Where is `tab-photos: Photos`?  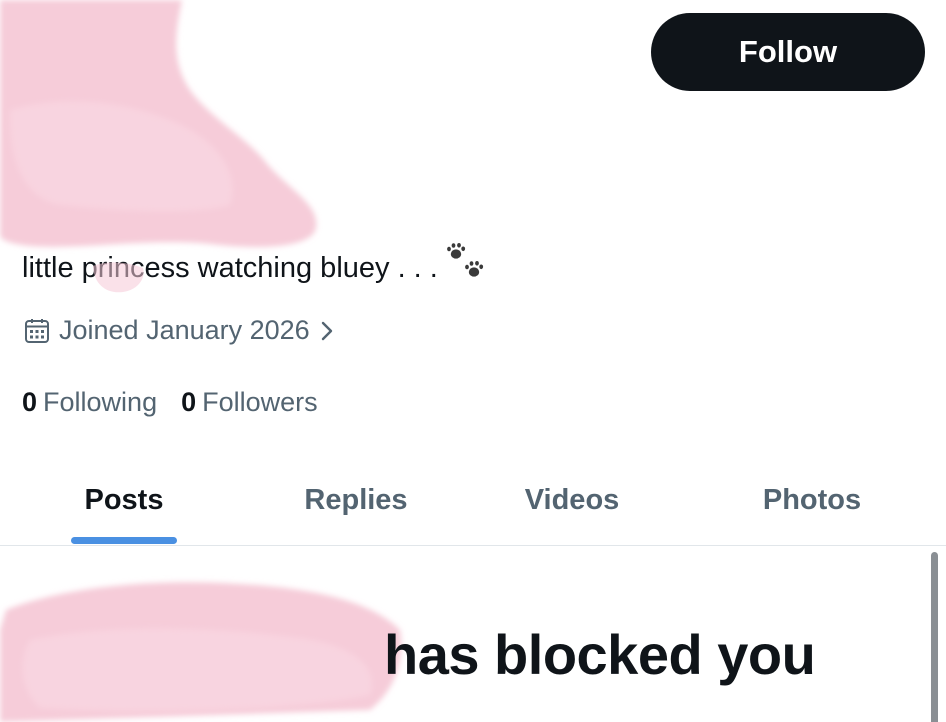 tab-photos: Photos is located at coordinates (812, 500).